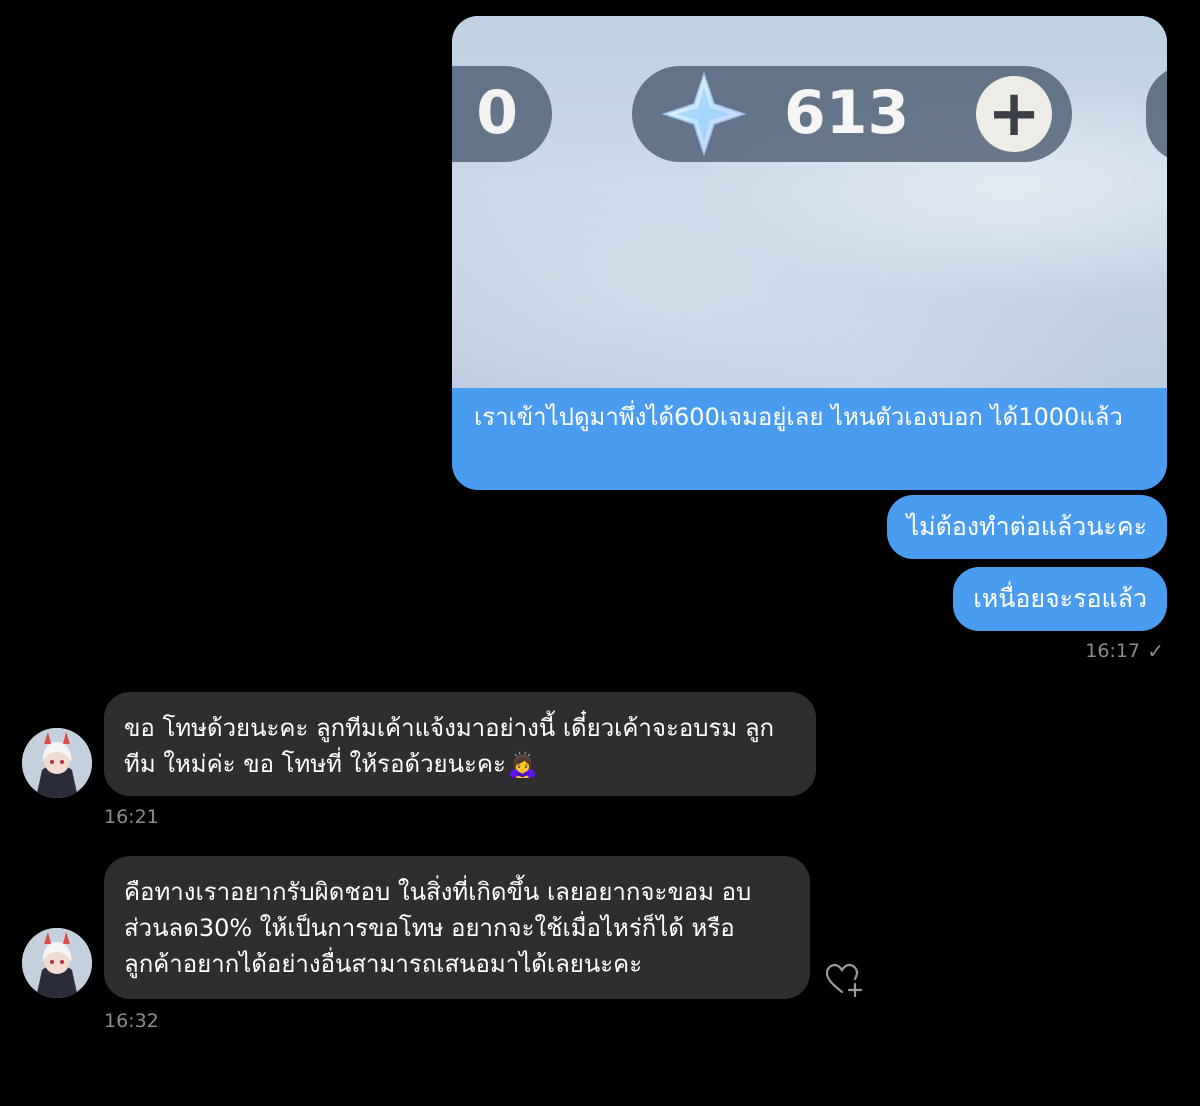 The height and width of the screenshot is (1106, 1200). What do you see at coordinates (844, 980) in the screenshot?
I see `heart-plus-icon` at bounding box center [844, 980].